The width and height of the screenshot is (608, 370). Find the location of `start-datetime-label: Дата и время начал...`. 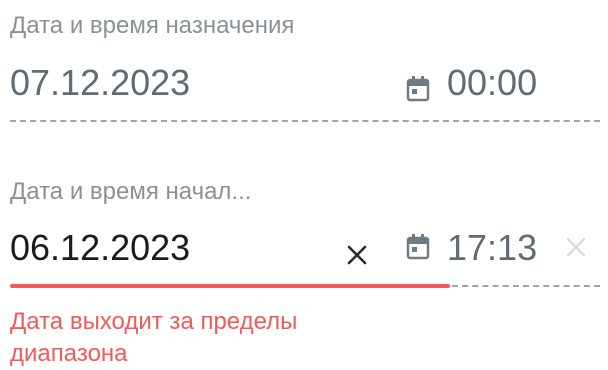

start-datetime-label: Дата и время начал... is located at coordinates (131, 191).